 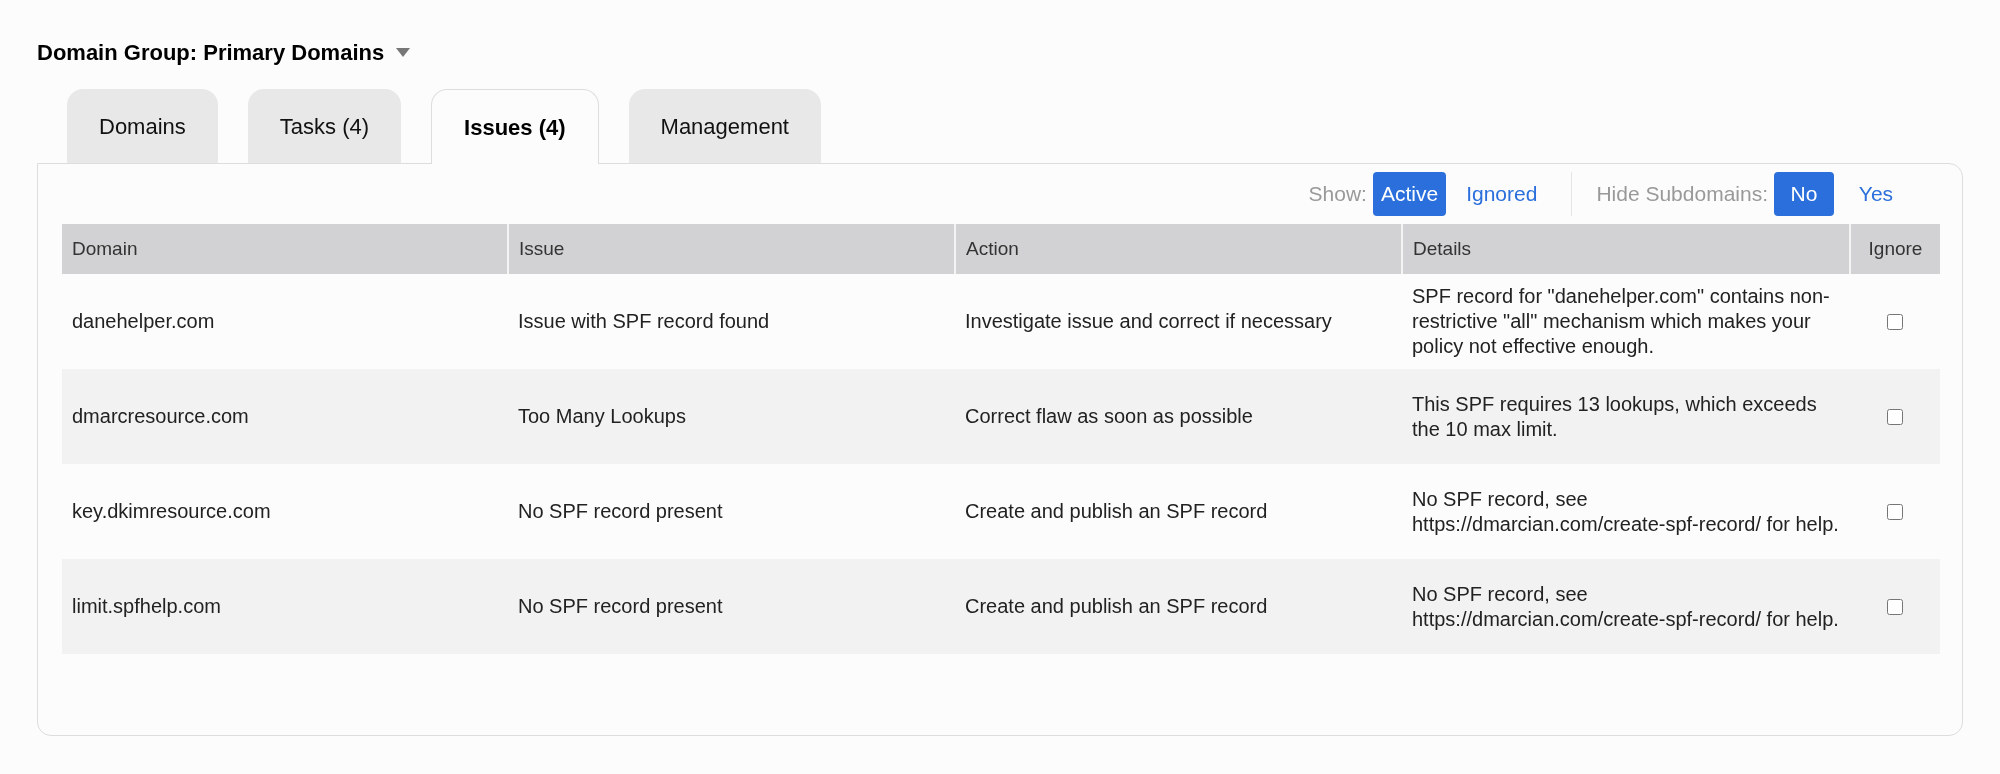 What do you see at coordinates (160, 416) in the screenshot?
I see `table-cell: dmarcresource.com` at bounding box center [160, 416].